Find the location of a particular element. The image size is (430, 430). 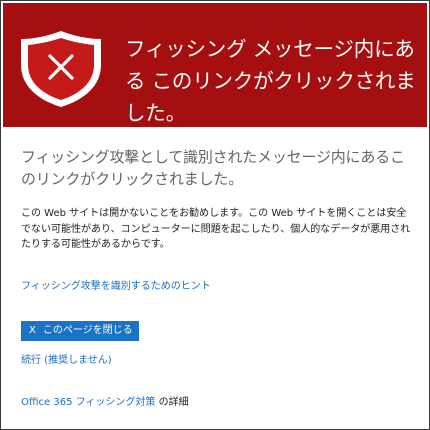

office365-anti-phishing-link: Office 365 フィッシング対策 is located at coordinates (88, 402).